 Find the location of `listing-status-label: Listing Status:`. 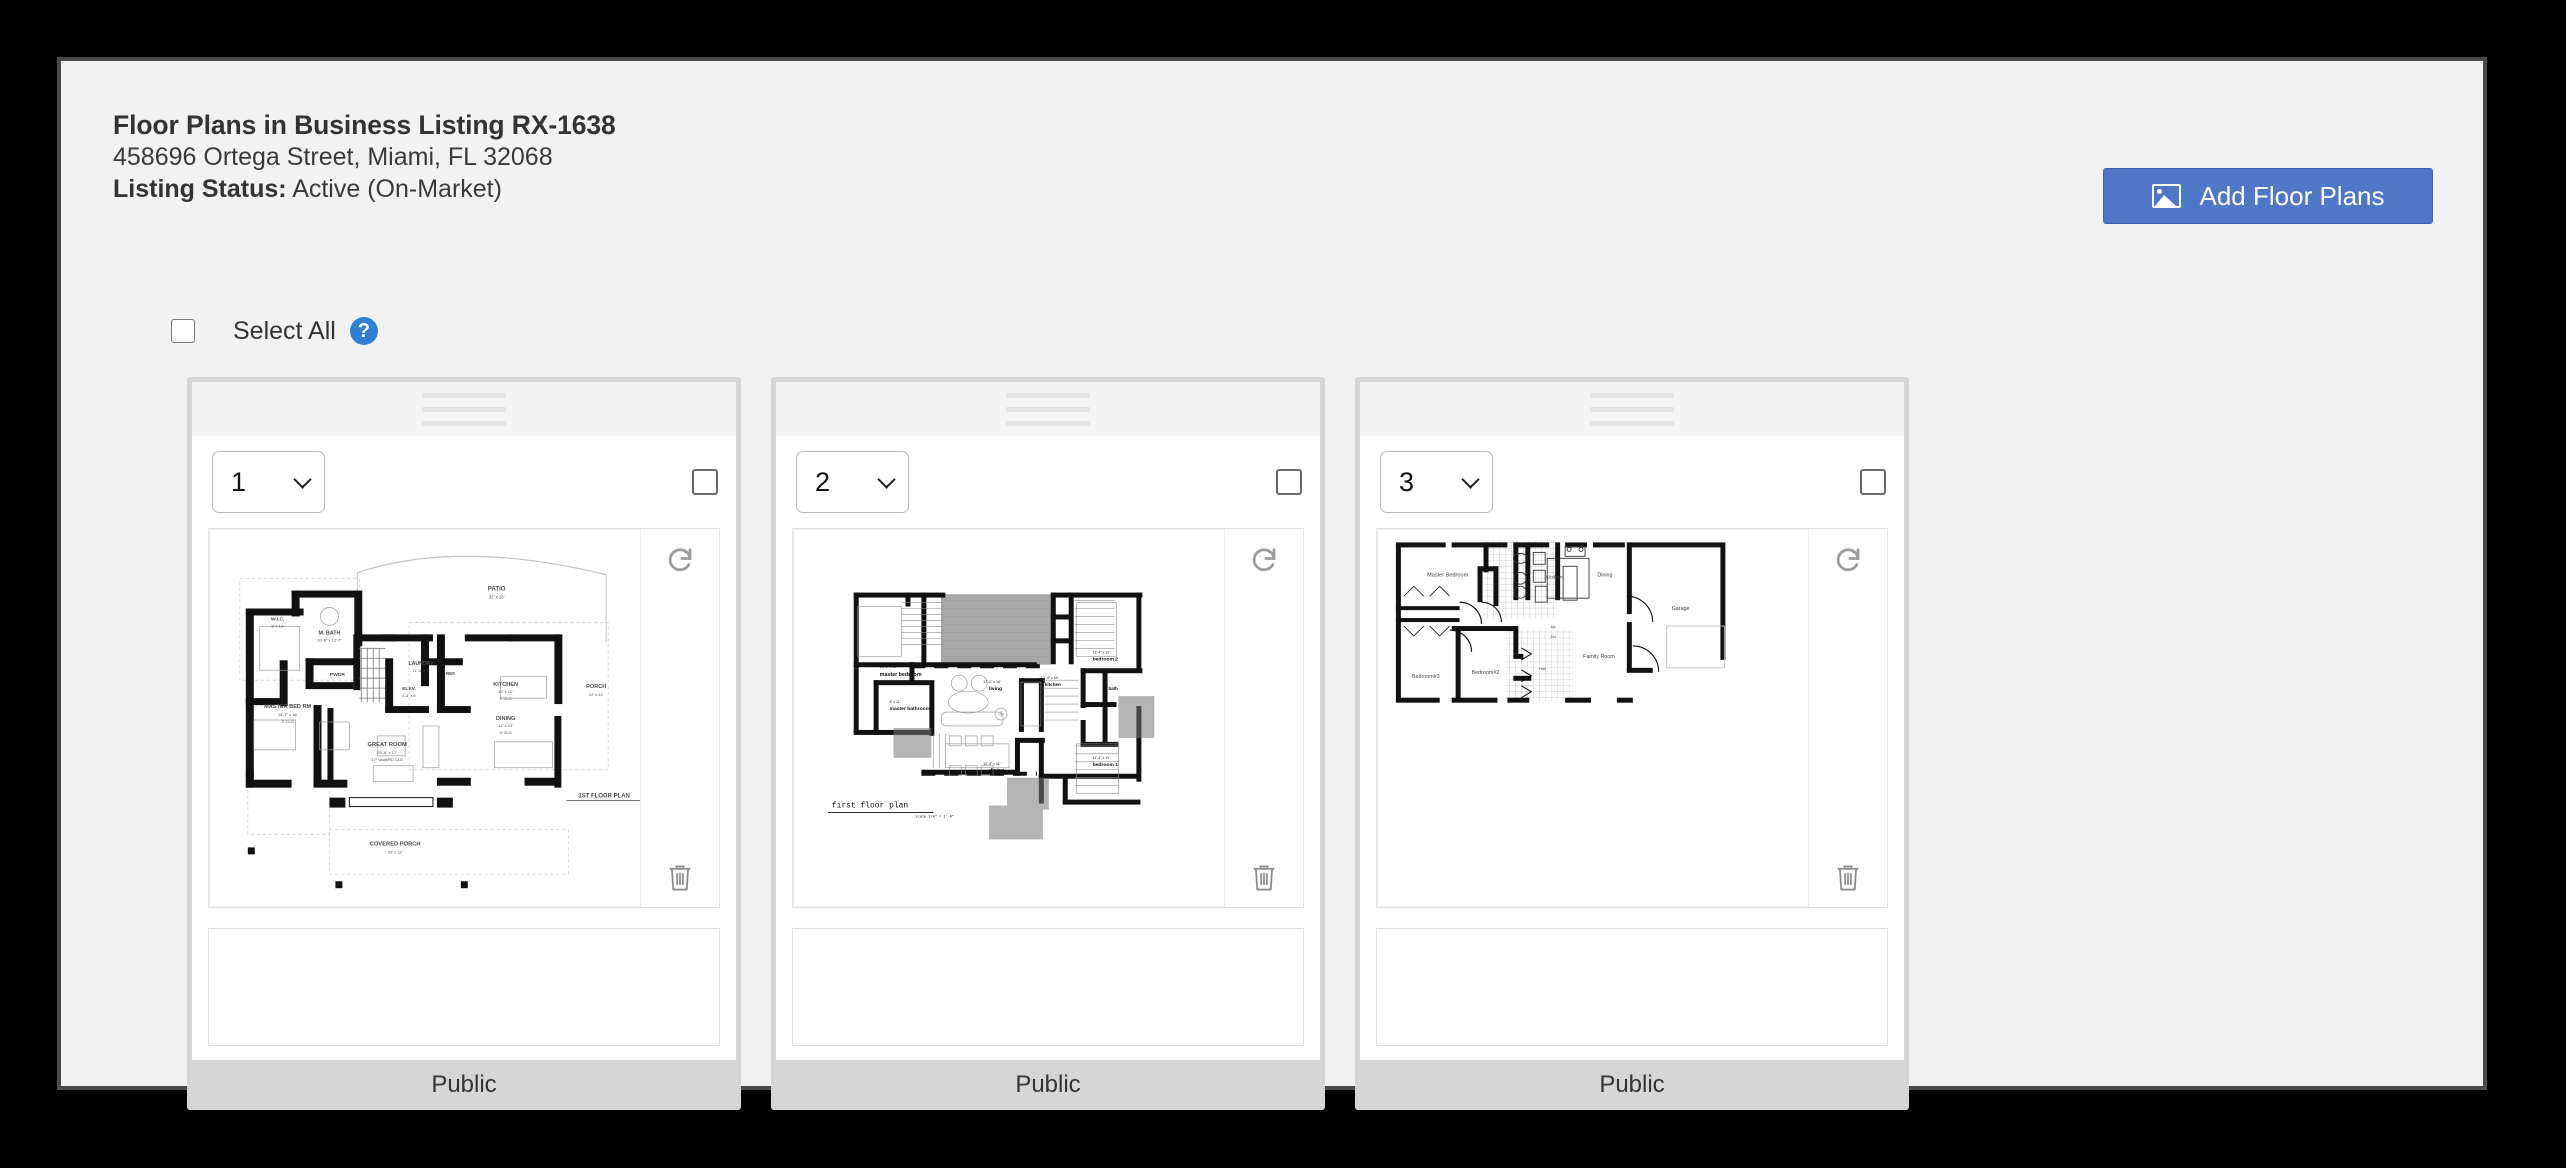

listing-status-label: Listing Status: is located at coordinates (200, 189).